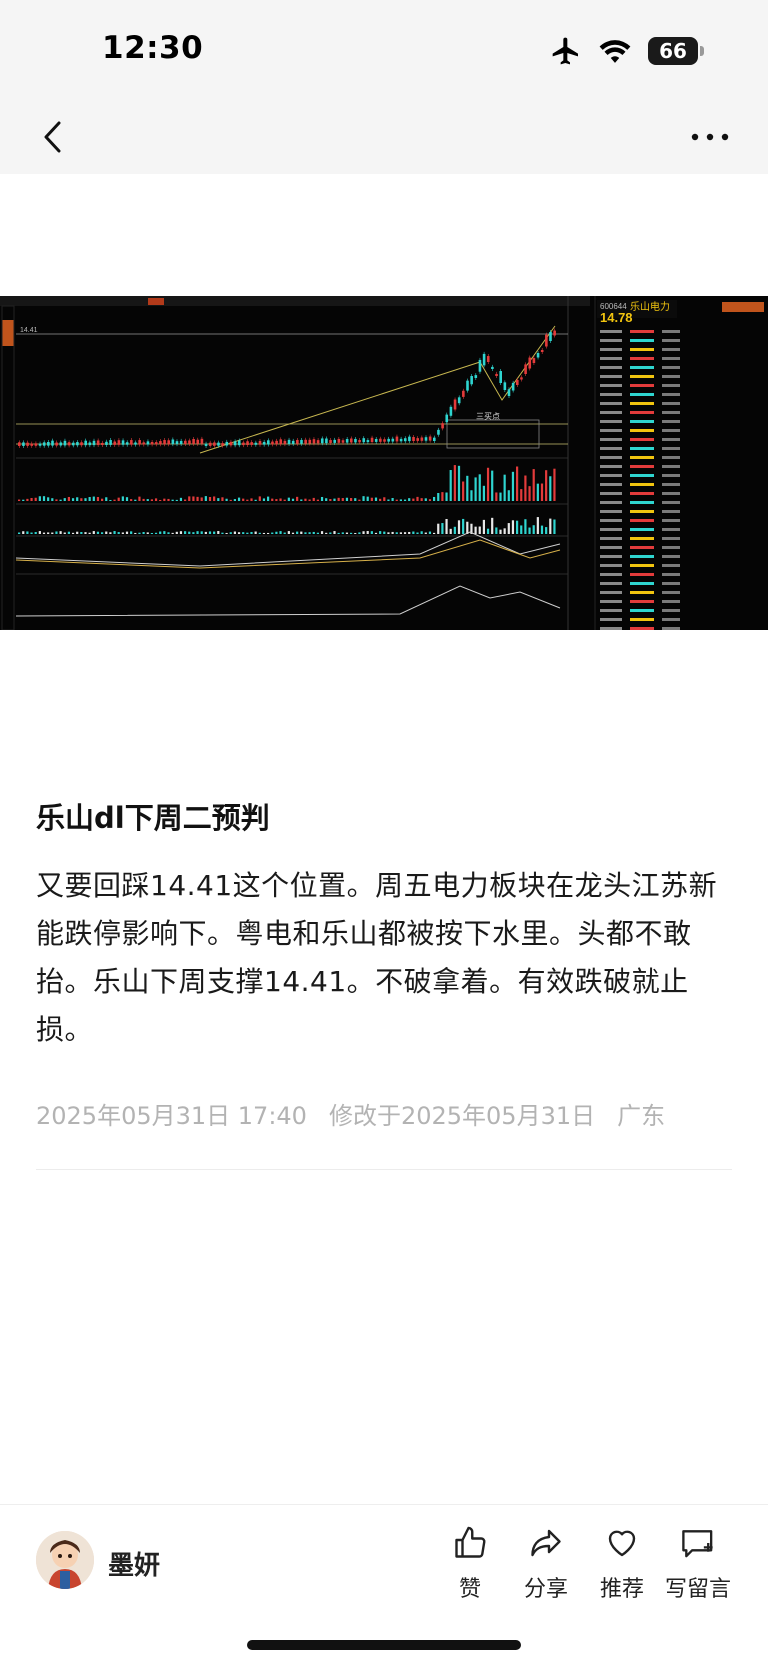  Describe the element at coordinates (546, 1543) in the screenshot. I see `share-arrow-icon` at that location.